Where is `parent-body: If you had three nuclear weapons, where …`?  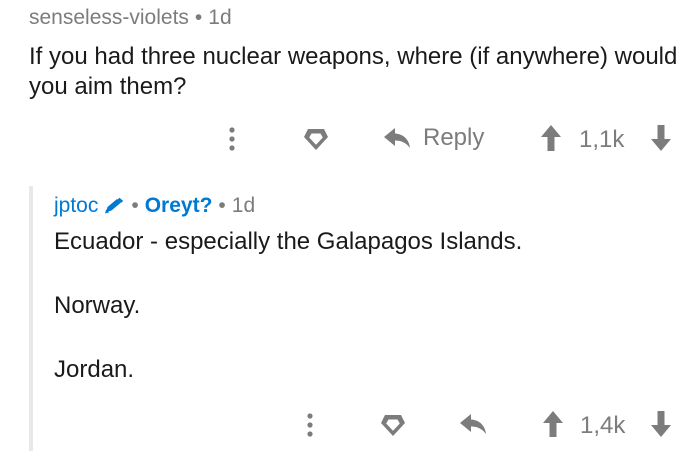 parent-body: If you had three nuclear weapons, where … is located at coordinates (353, 71).